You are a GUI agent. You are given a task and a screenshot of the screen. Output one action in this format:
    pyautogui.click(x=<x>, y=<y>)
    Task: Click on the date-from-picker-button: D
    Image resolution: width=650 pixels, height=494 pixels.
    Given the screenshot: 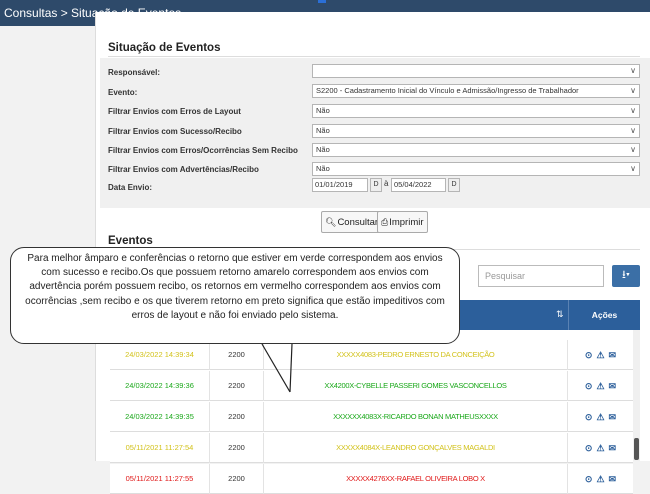 What is the action you would take?
    pyautogui.click(x=376, y=185)
    